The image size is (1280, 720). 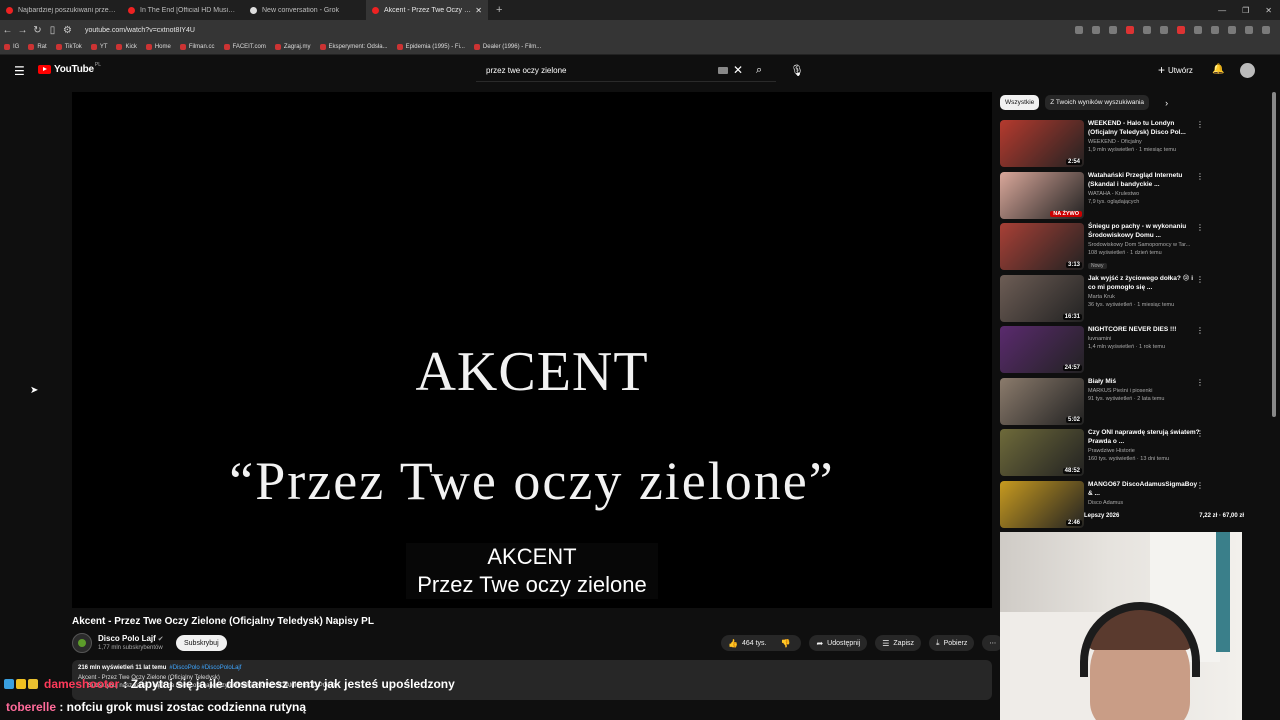 I want to click on search-icon: ⌕, so click(x=759, y=70).